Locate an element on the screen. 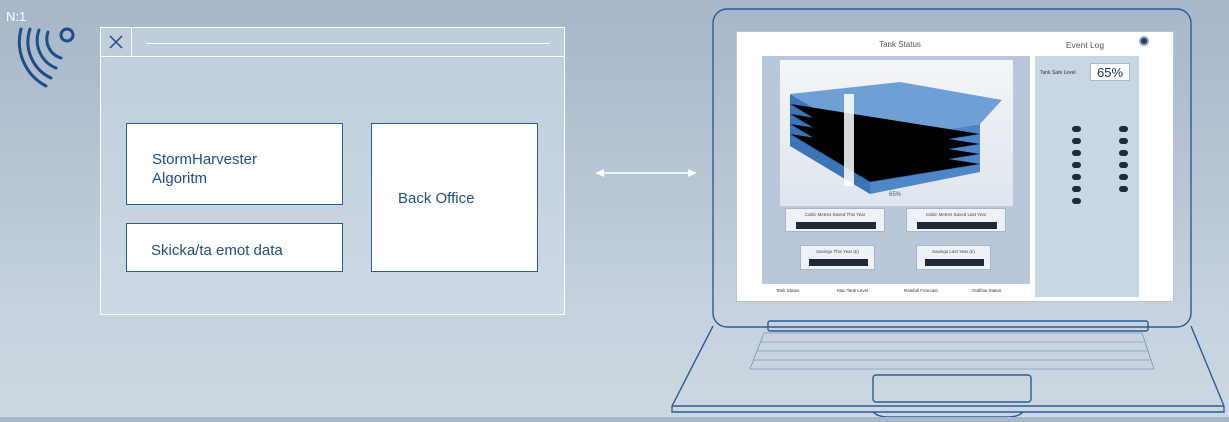 The height and width of the screenshot is (422, 1229). back-office-box-label: Back Office is located at coordinates (436, 198).